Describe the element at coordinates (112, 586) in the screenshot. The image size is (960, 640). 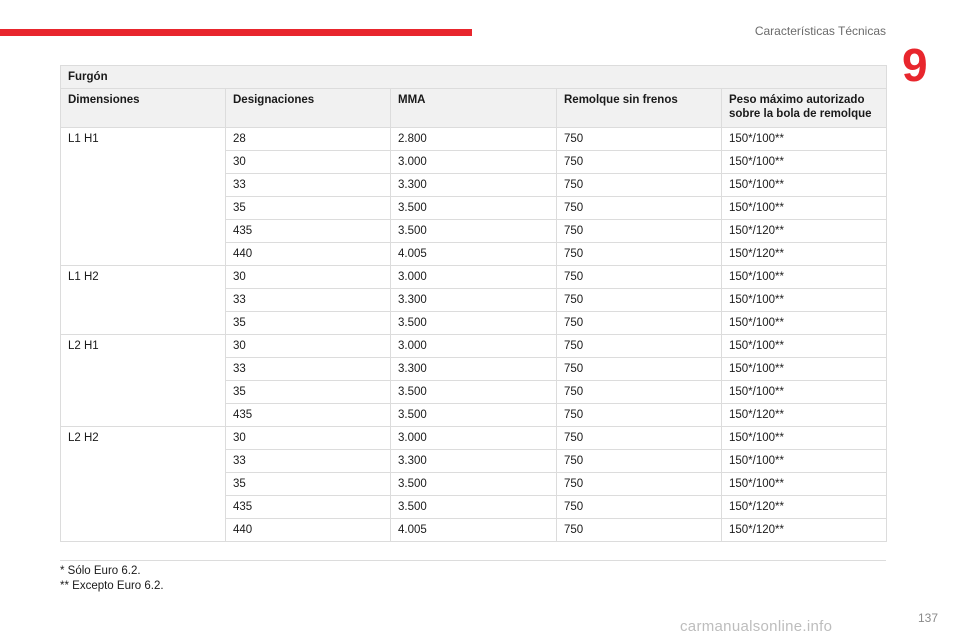
I see `footnote: ** Excepto Euro 6.2.` at that location.